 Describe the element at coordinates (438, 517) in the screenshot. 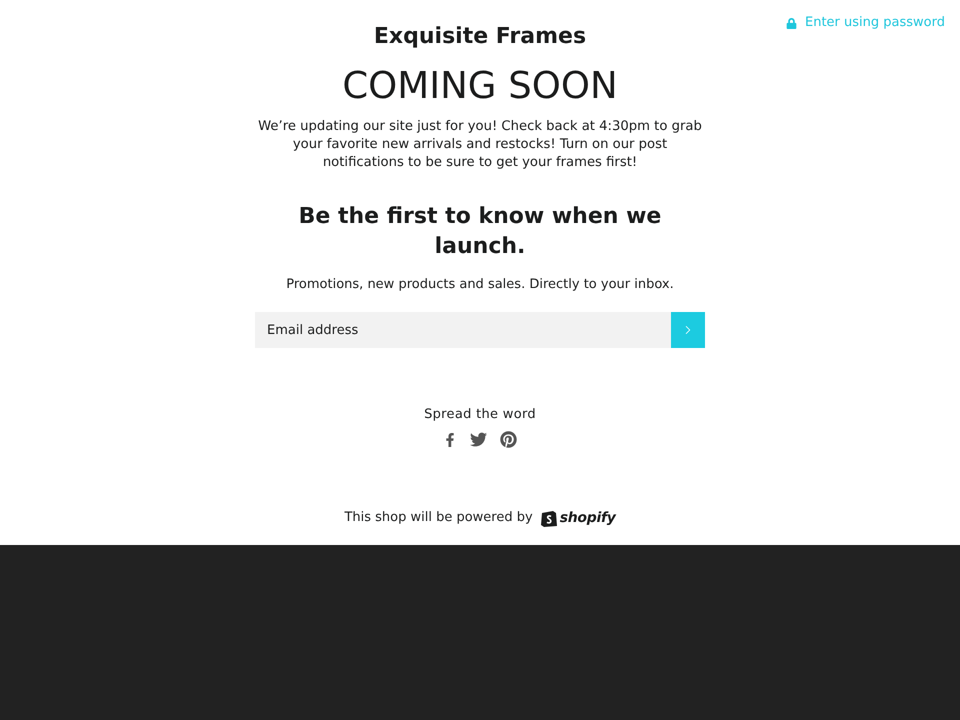

I see `powered-by-text: This shop will be powered by` at that location.